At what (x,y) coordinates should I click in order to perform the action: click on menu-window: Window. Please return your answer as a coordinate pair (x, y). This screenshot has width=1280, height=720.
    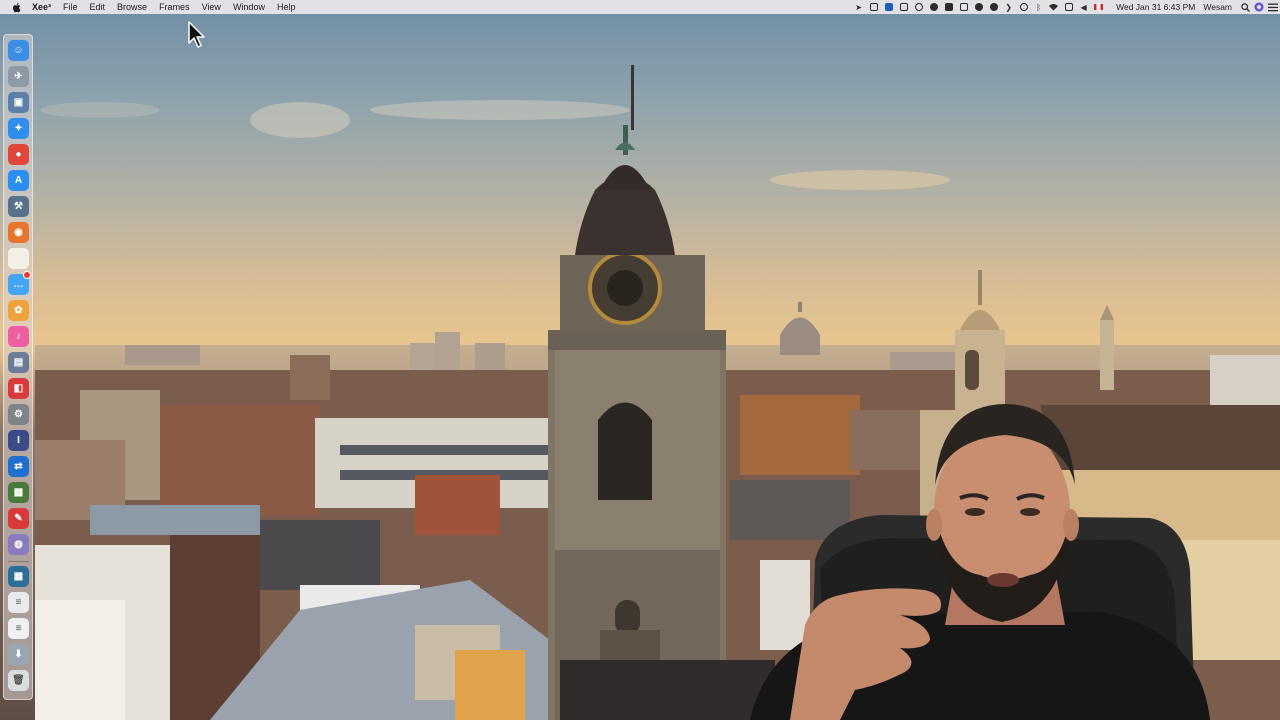
    Looking at the image, I should click on (249, 7).